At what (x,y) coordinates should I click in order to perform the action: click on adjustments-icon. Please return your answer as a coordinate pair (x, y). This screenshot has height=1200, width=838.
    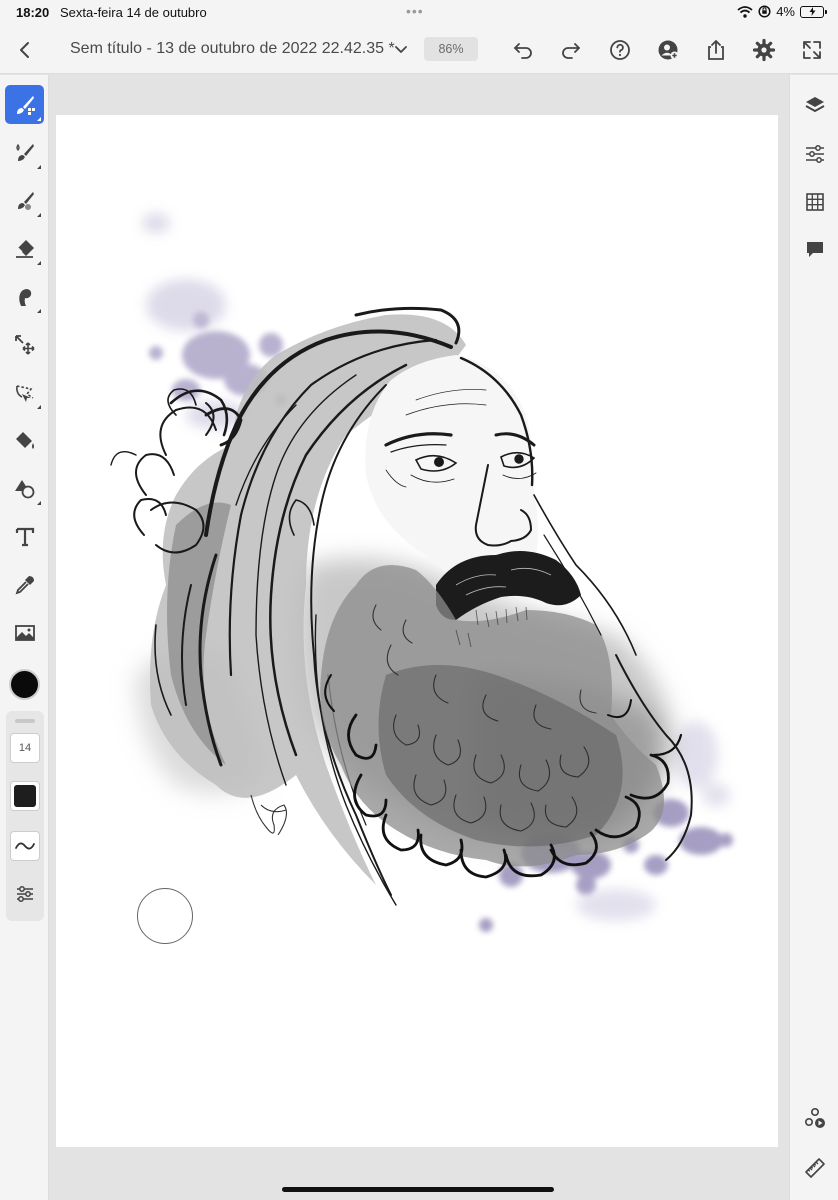
    Looking at the image, I should click on (815, 154).